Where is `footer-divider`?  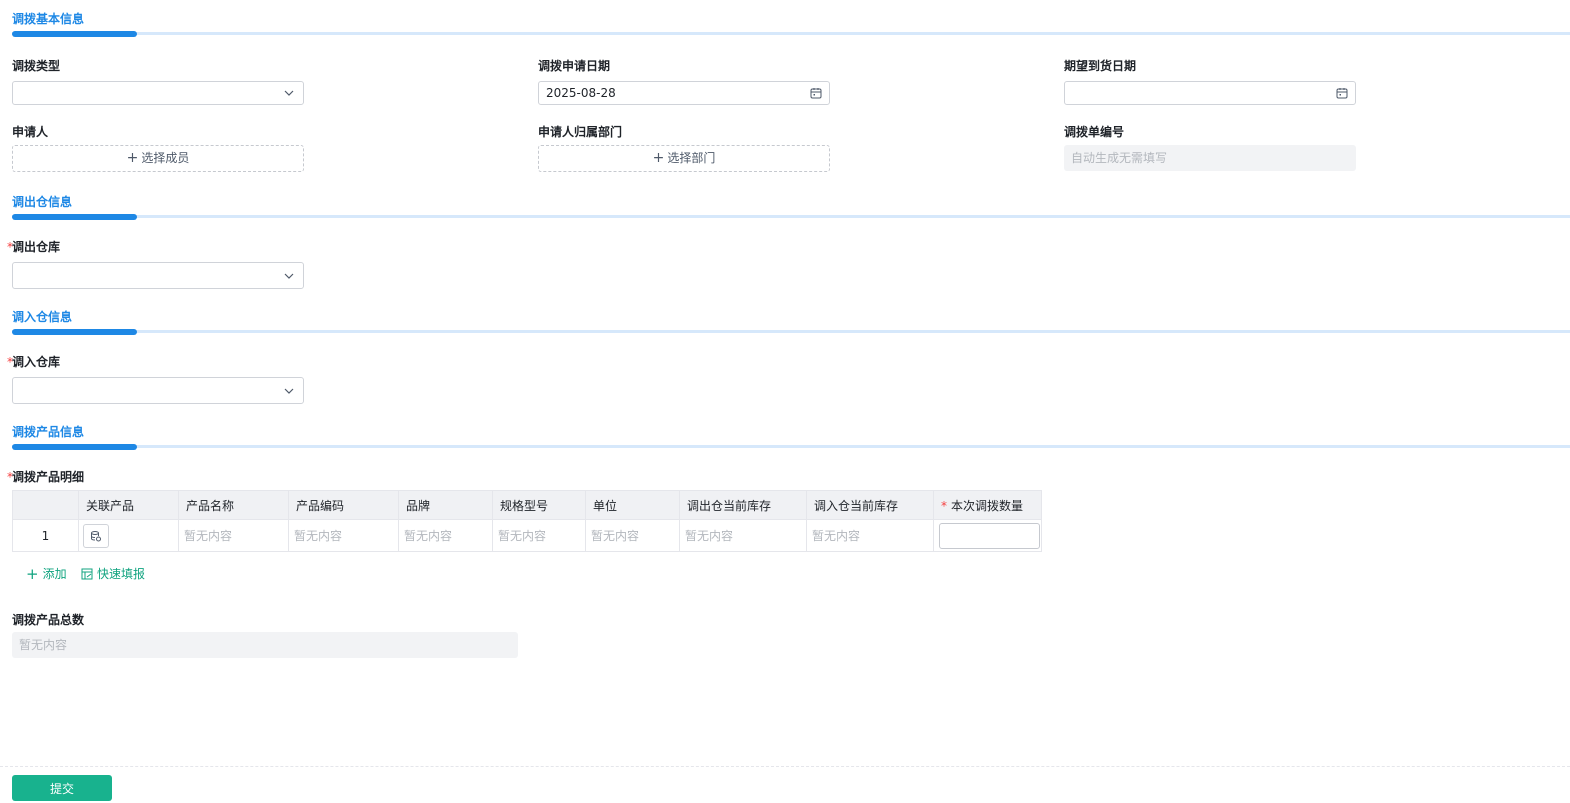
footer-divider is located at coordinates (785, 766).